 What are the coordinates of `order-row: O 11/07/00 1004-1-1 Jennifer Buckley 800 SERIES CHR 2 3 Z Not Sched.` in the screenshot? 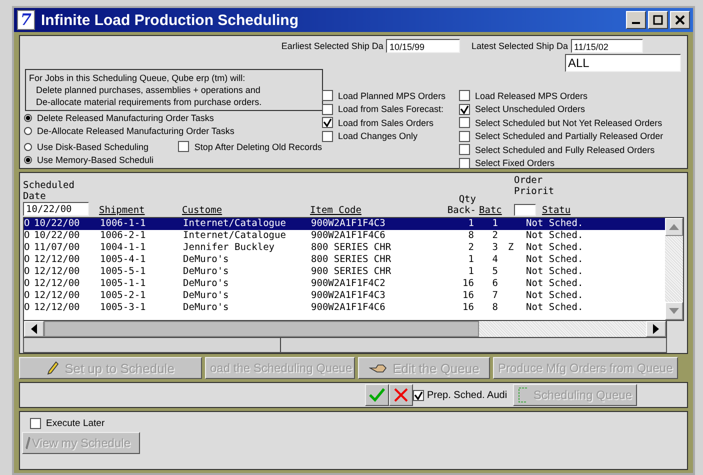 It's located at (344, 248).